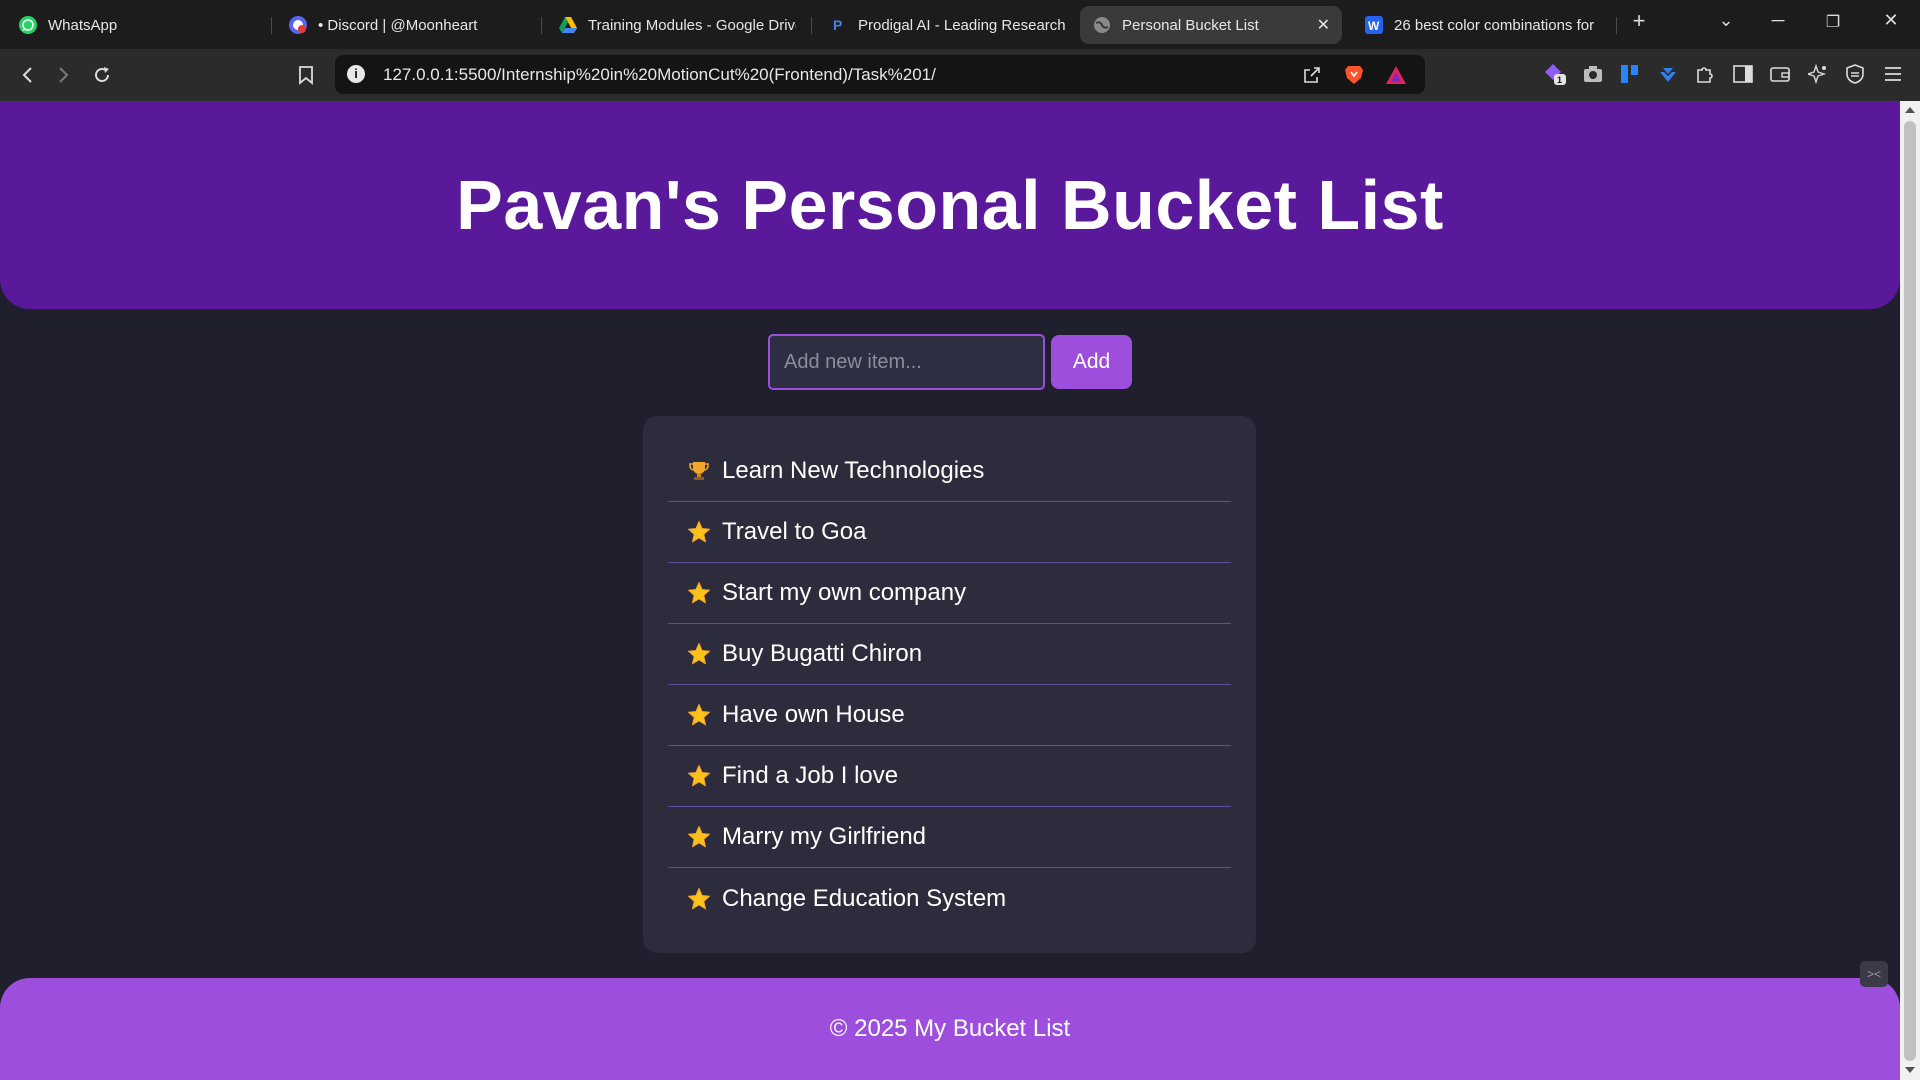 Image resolution: width=1920 pixels, height=1080 pixels. I want to click on share-icon, so click(1312, 75).